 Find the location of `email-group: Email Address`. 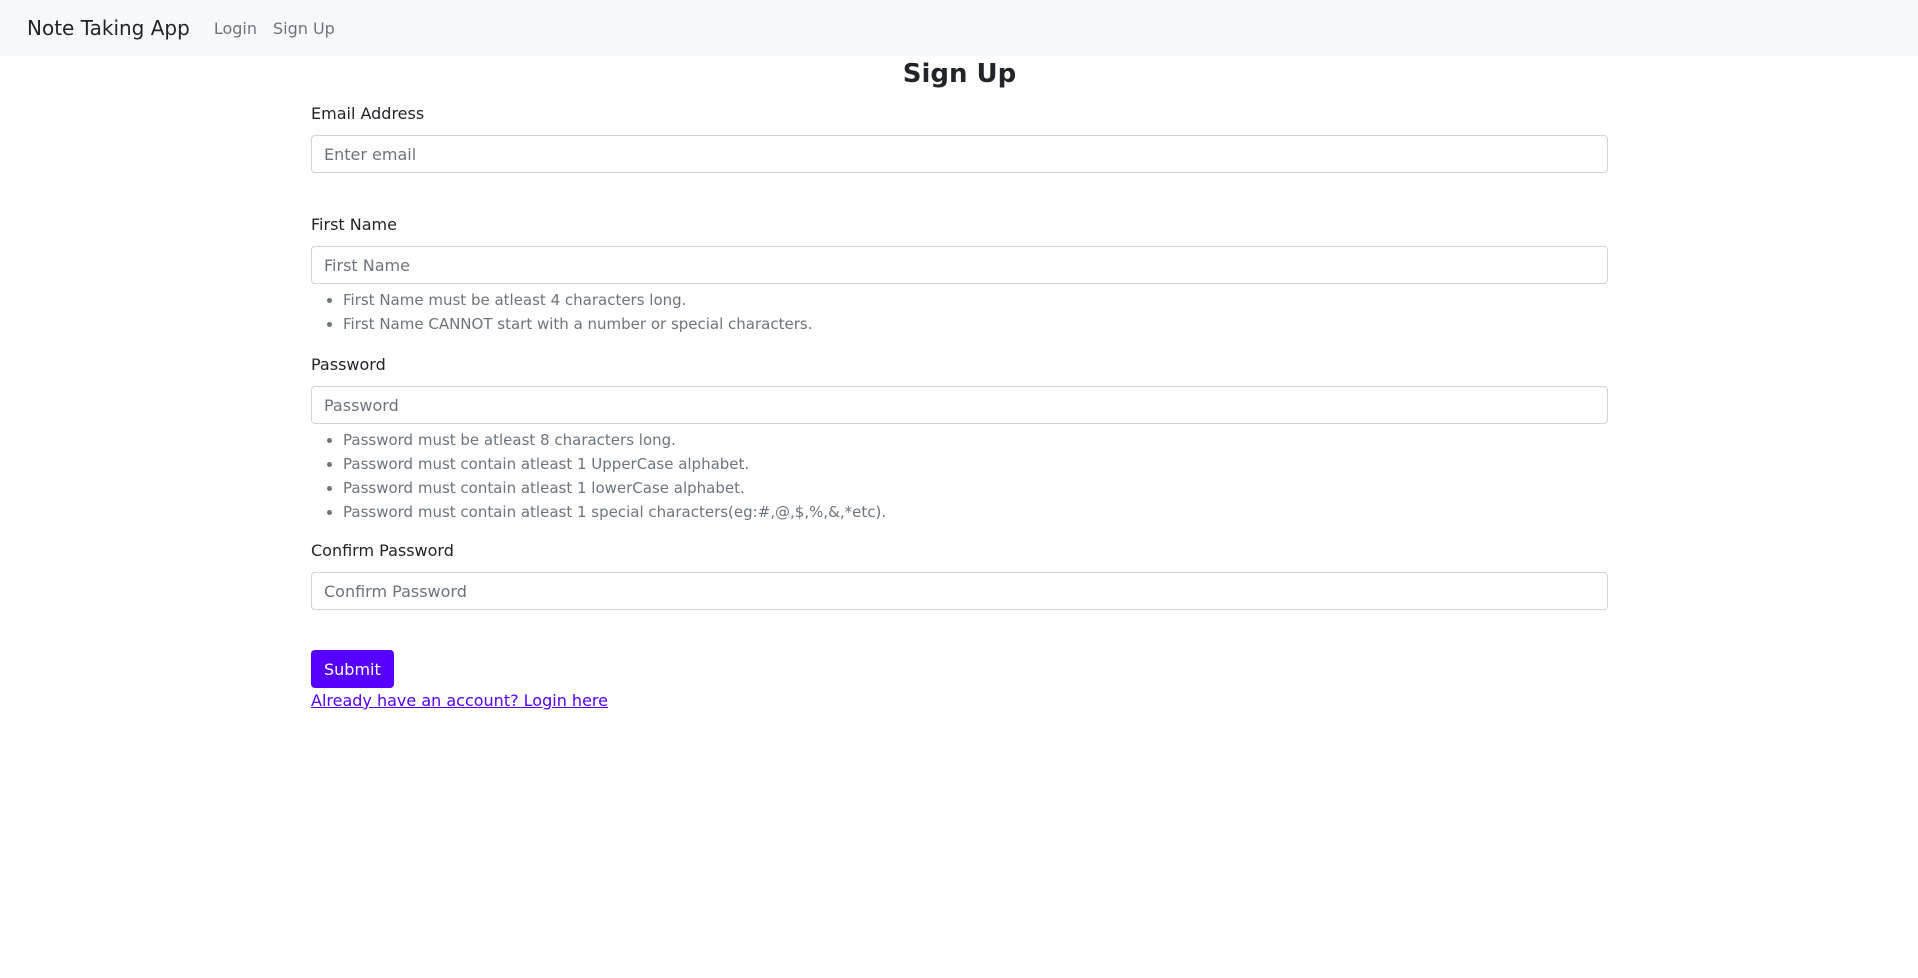

email-group: Email Address is located at coordinates (959, 138).